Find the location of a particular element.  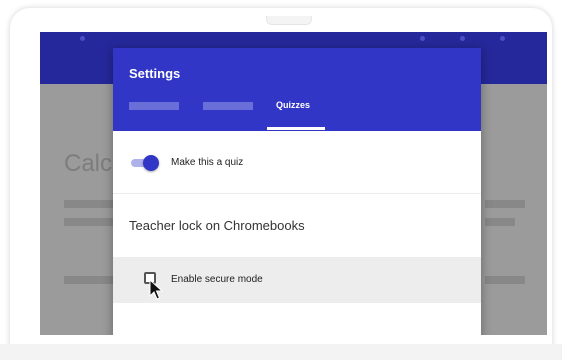

quiz-toggle-label: Make this a quiz is located at coordinates (207, 162).